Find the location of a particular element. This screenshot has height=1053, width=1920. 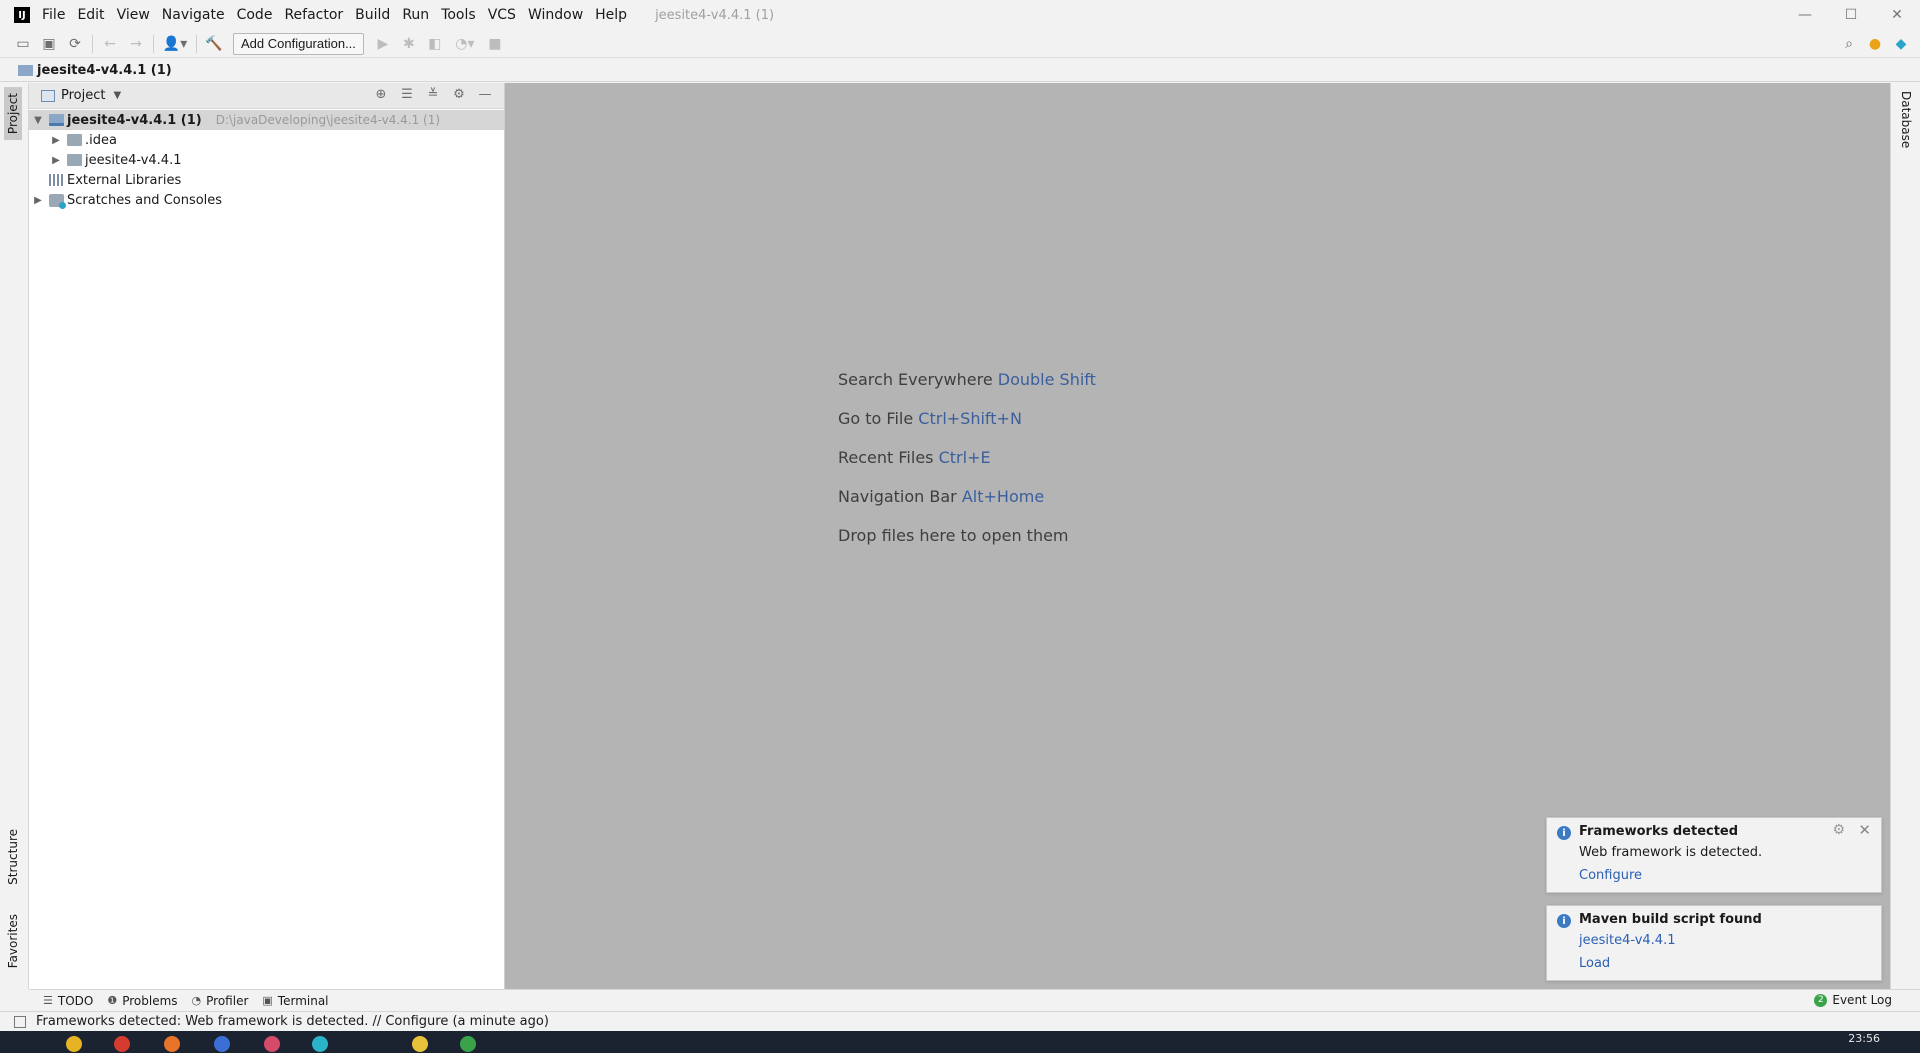

maximize-icon: ☐ is located at coordinates (1851, 15).